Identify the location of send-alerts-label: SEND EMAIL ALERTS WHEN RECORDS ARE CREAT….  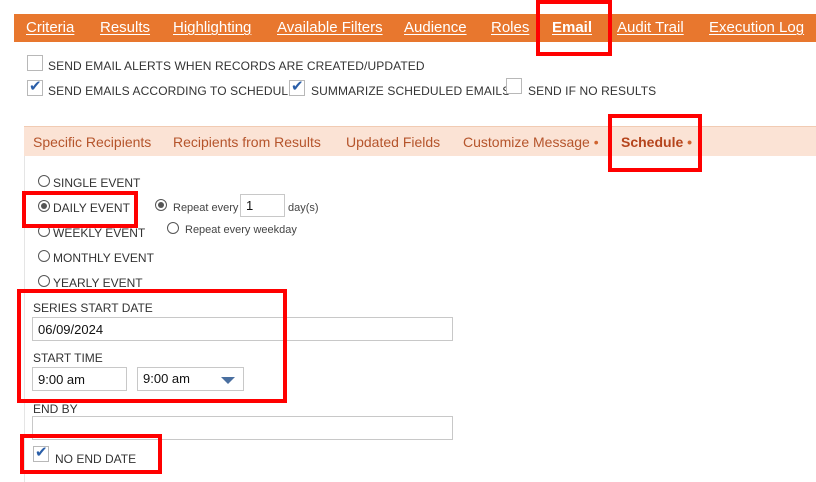
(236, 66).